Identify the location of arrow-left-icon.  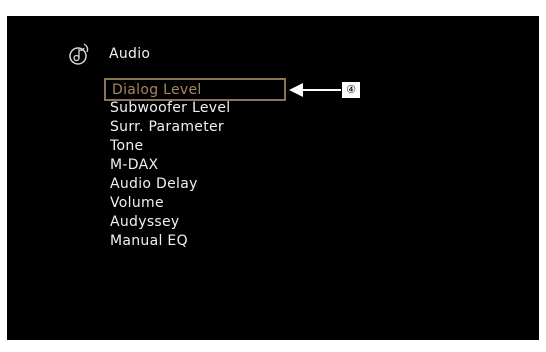
(315, 90).